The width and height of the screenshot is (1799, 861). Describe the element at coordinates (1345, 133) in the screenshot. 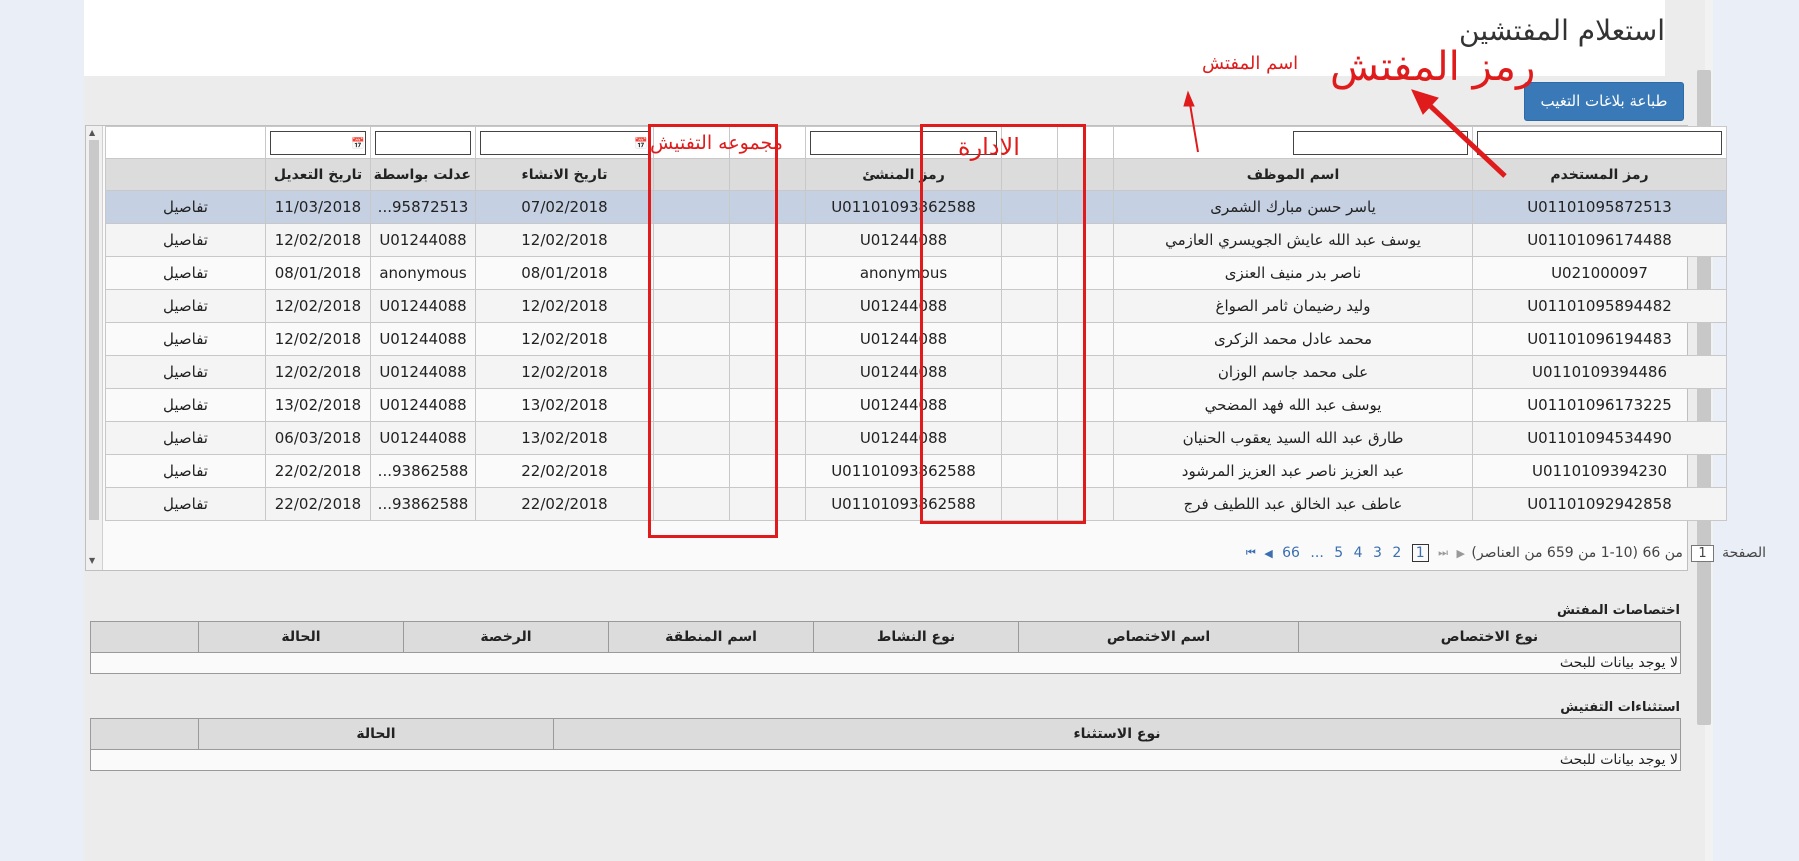

I see `annotation-arrows` at that location.